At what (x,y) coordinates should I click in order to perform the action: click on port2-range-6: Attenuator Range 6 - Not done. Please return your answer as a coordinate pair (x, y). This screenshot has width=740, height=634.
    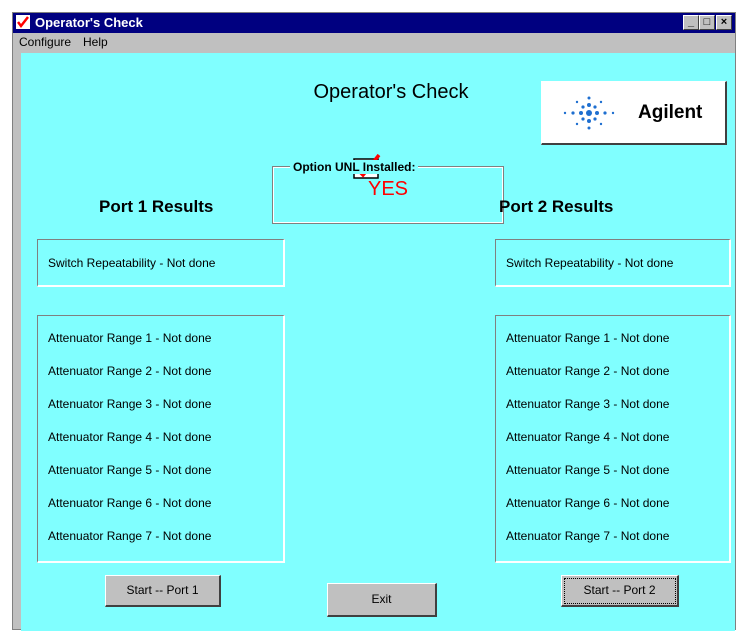
    Looking at the image, I should click on (588, 503).